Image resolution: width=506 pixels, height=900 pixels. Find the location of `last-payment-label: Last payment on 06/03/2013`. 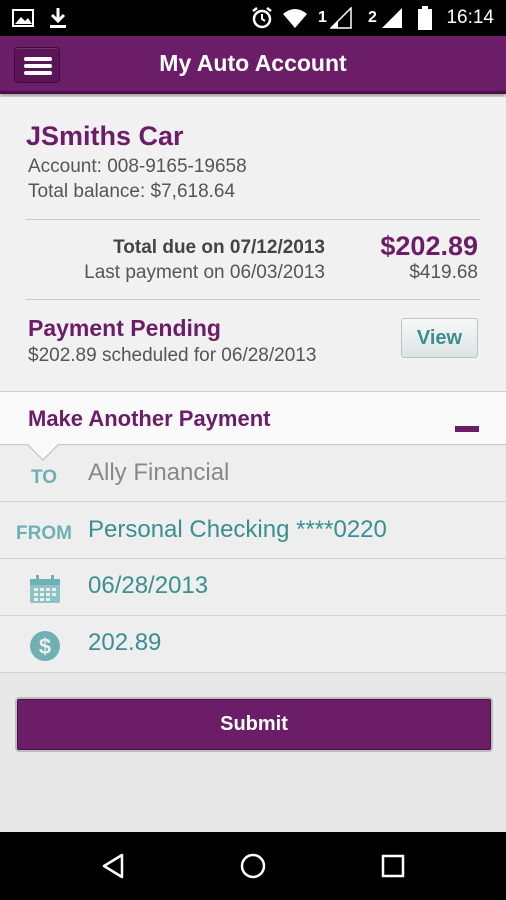

last-payment-label: Last payment on 06/03/2013 is located at coordinates (204, 272).